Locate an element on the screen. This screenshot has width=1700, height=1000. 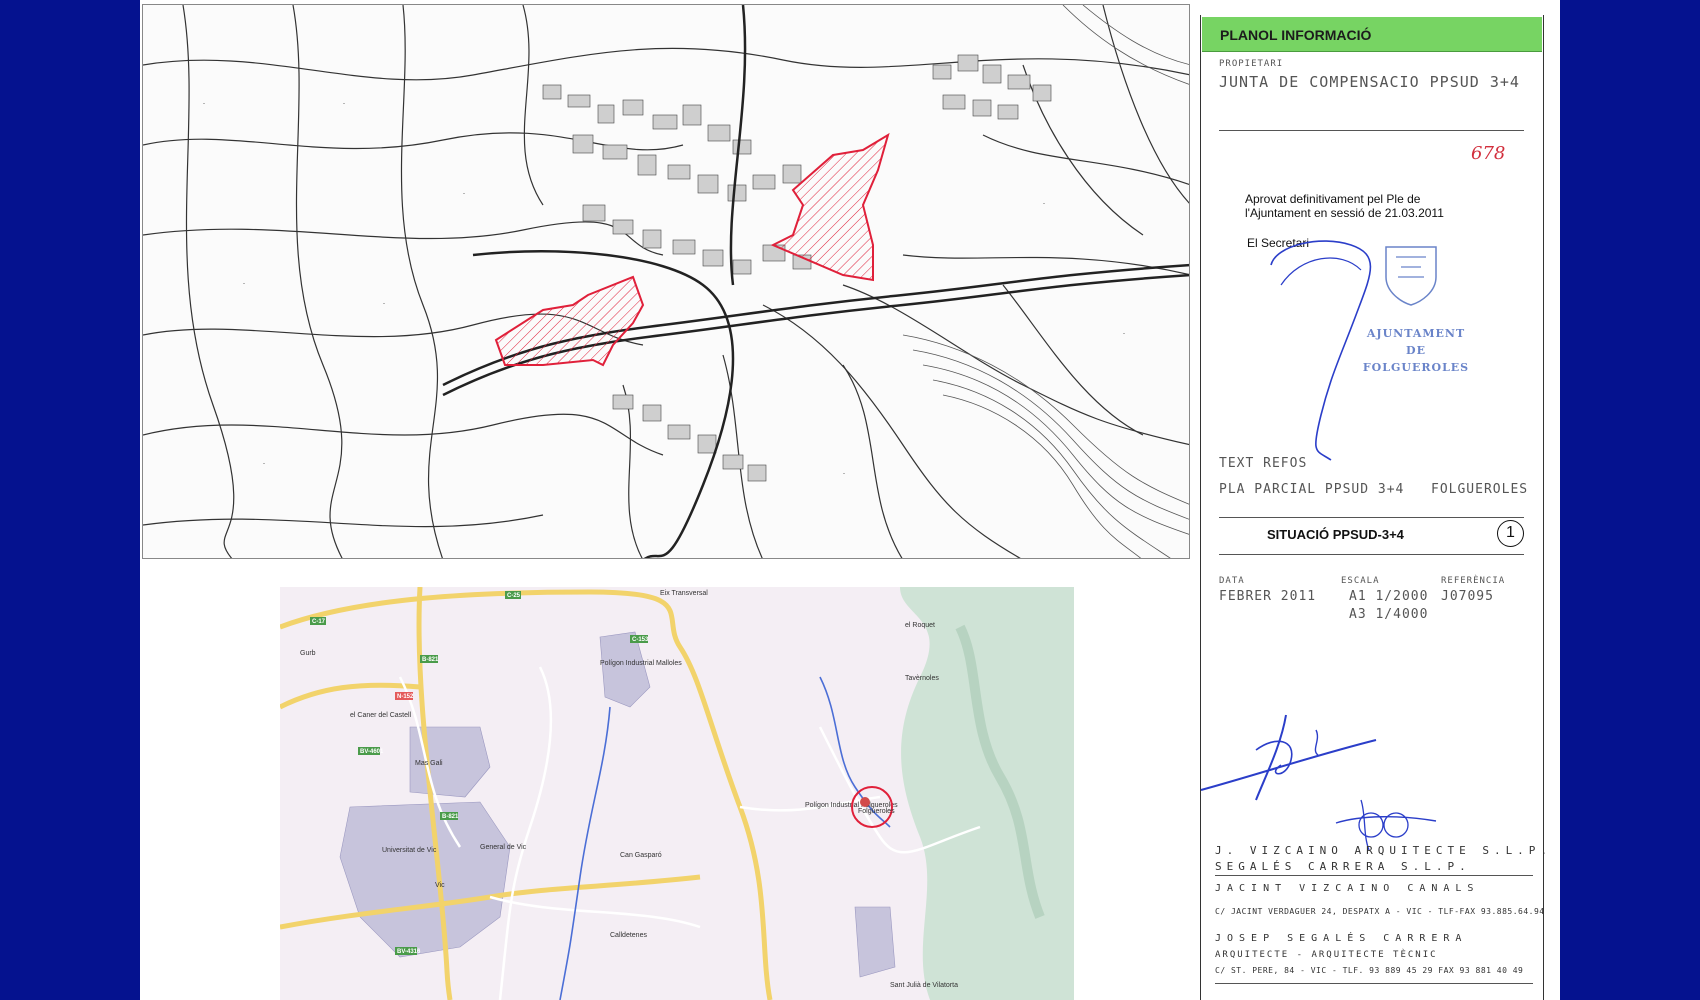
label-folgueroles: Folgueroles is located at coordinates (876, 811).